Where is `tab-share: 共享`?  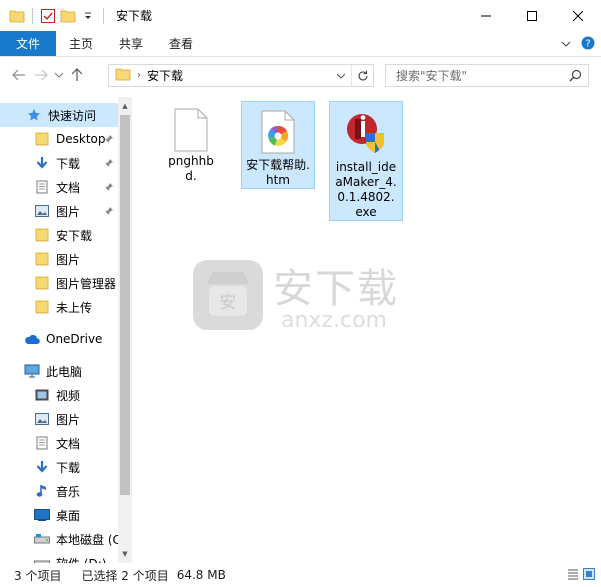 tab-share: 共享 is located at coordinates (131, 43).